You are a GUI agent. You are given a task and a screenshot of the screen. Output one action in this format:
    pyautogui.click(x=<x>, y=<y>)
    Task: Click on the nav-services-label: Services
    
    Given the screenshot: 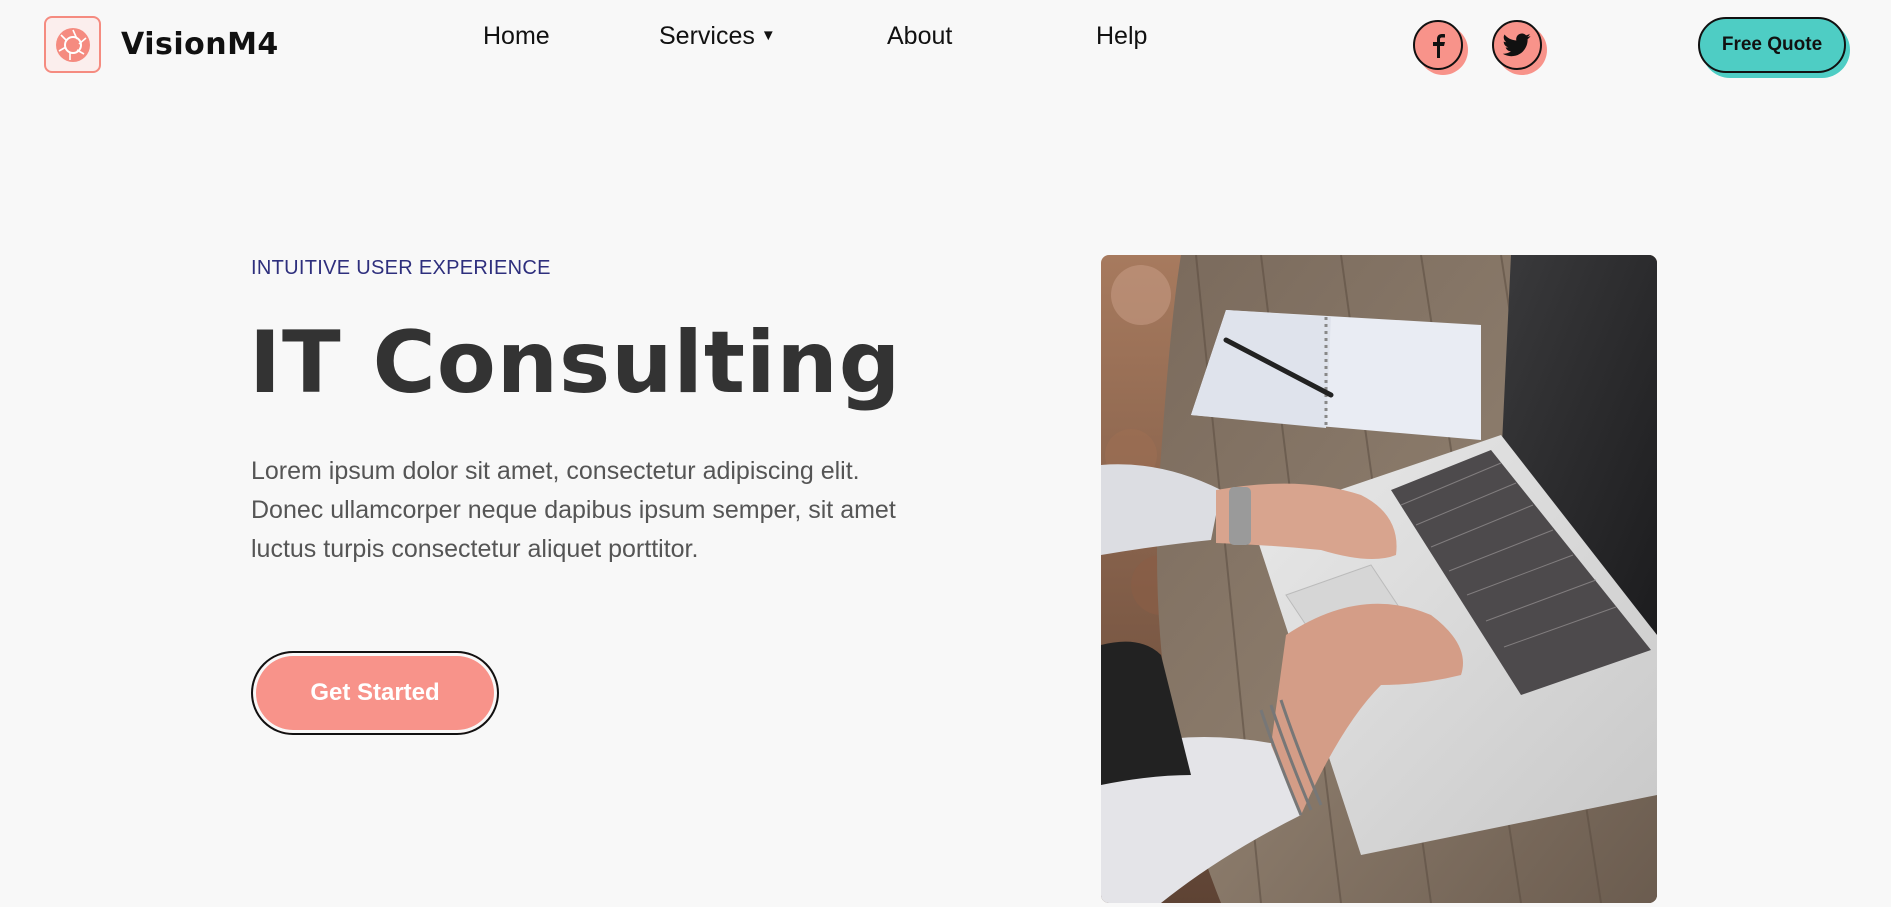 What is the action you would take?
    pyautogui.click(x=707, y=36)
    